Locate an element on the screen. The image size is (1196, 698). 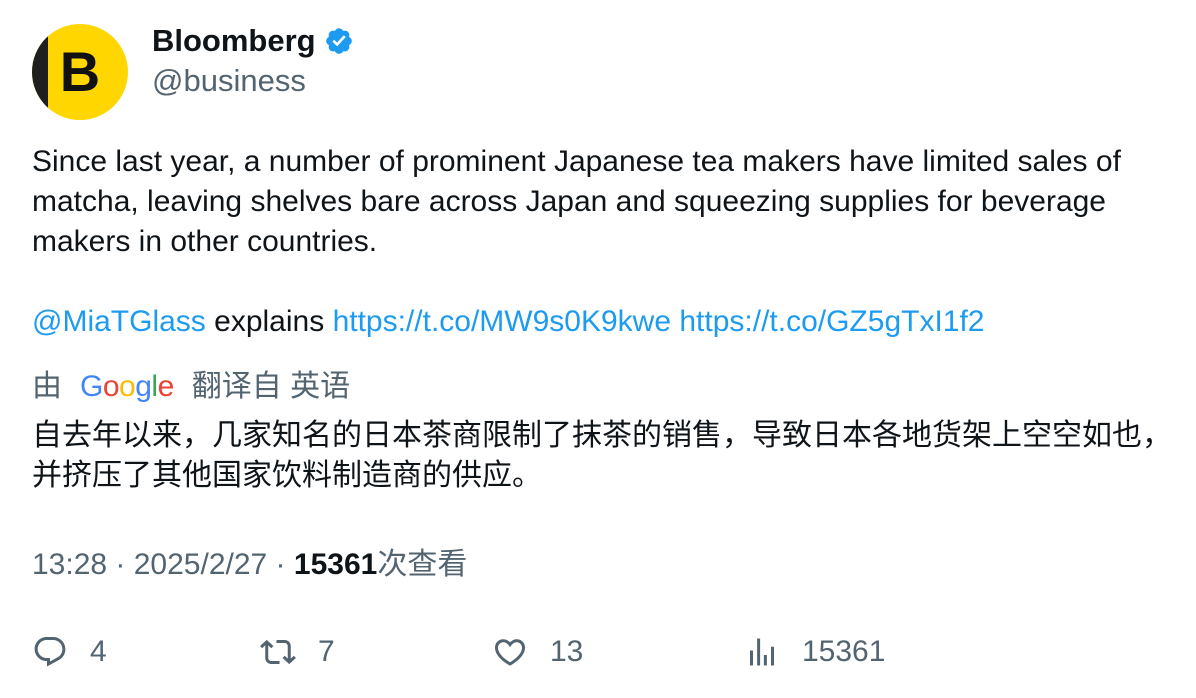
views-button: 15361 is located at coordinates (814, 652).